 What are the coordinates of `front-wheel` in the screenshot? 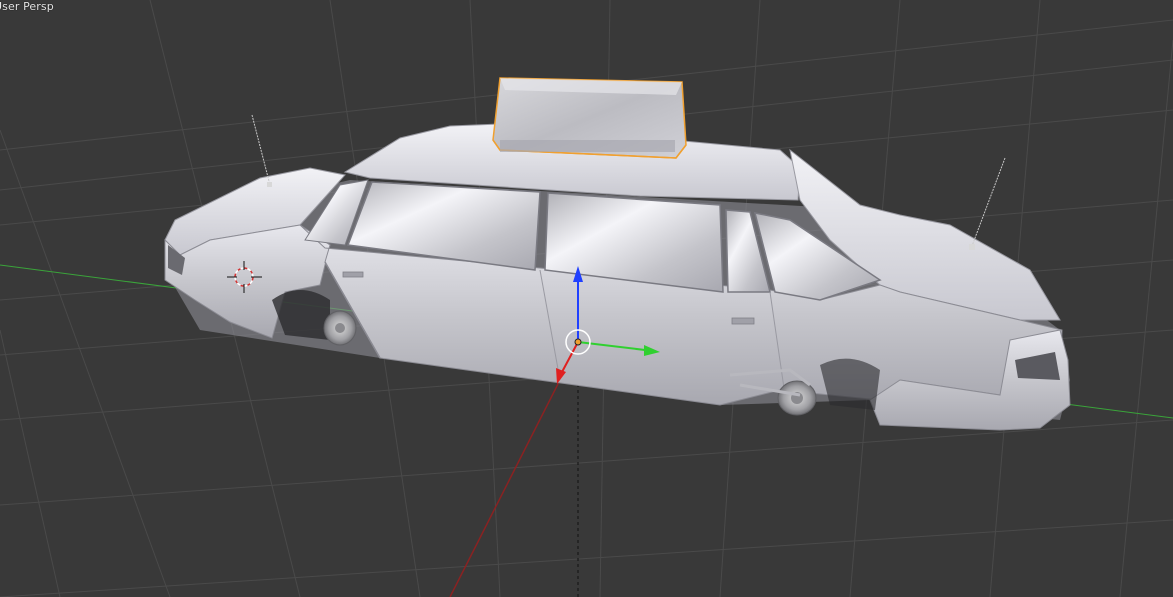 It's located at (797, 398).